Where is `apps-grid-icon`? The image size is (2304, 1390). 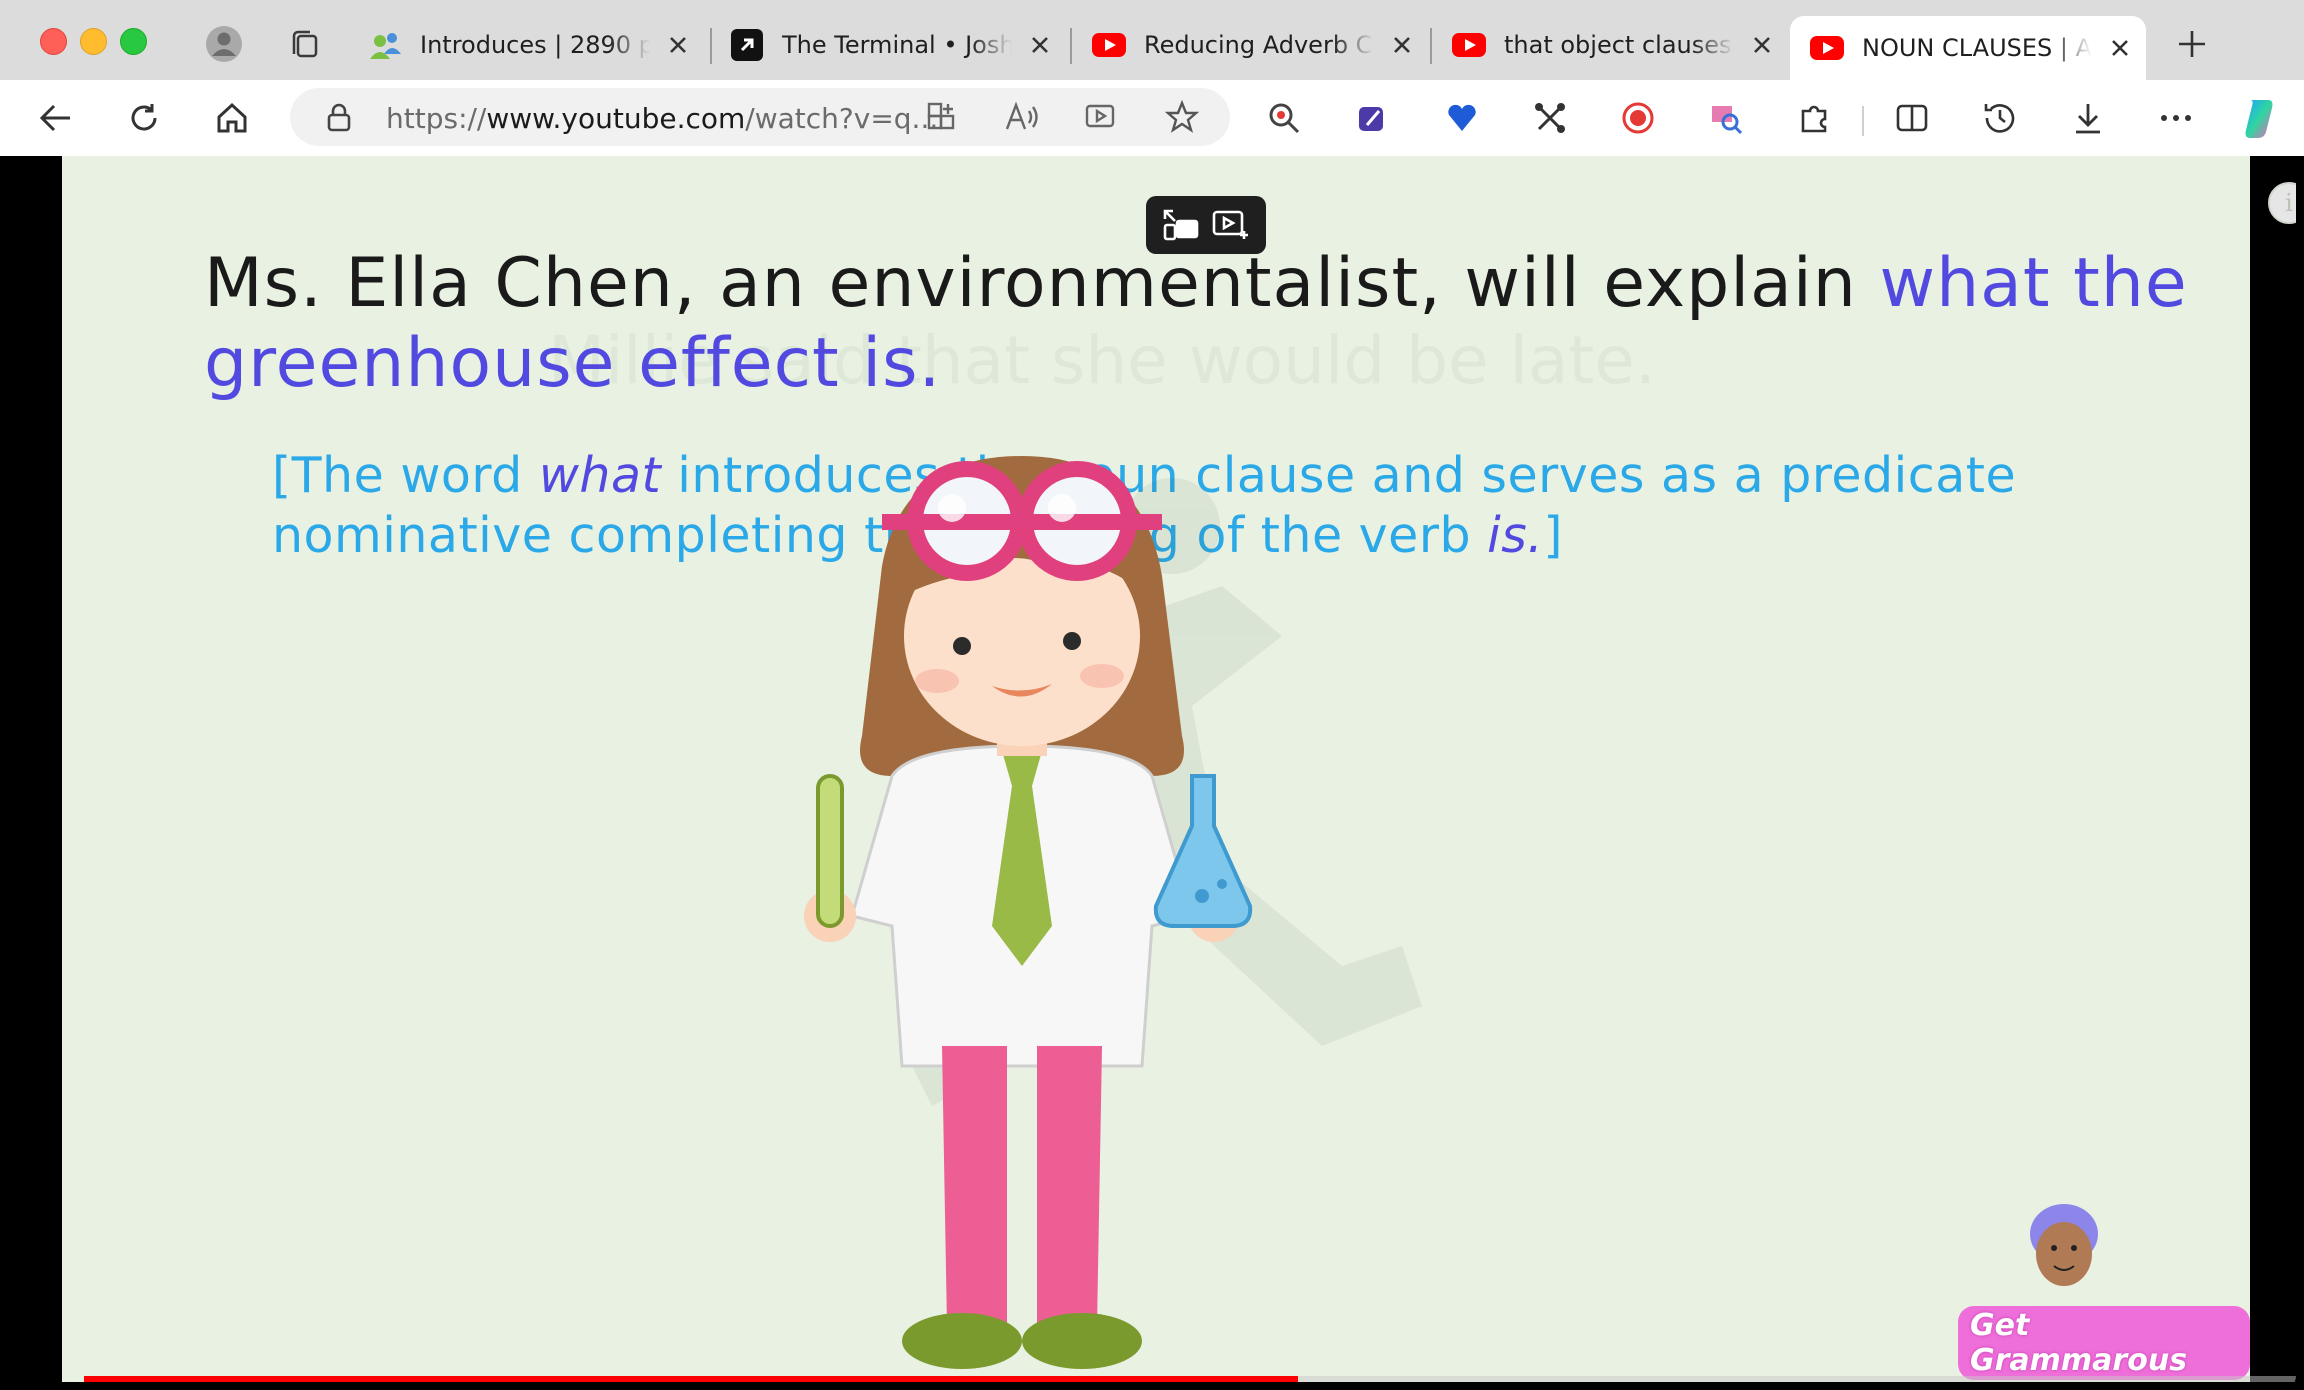 apps-grid-icon is located at coordinates (941, 116).